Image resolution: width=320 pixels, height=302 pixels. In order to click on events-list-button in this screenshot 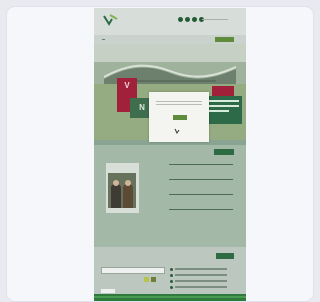, I will do `click(225, 256)`.